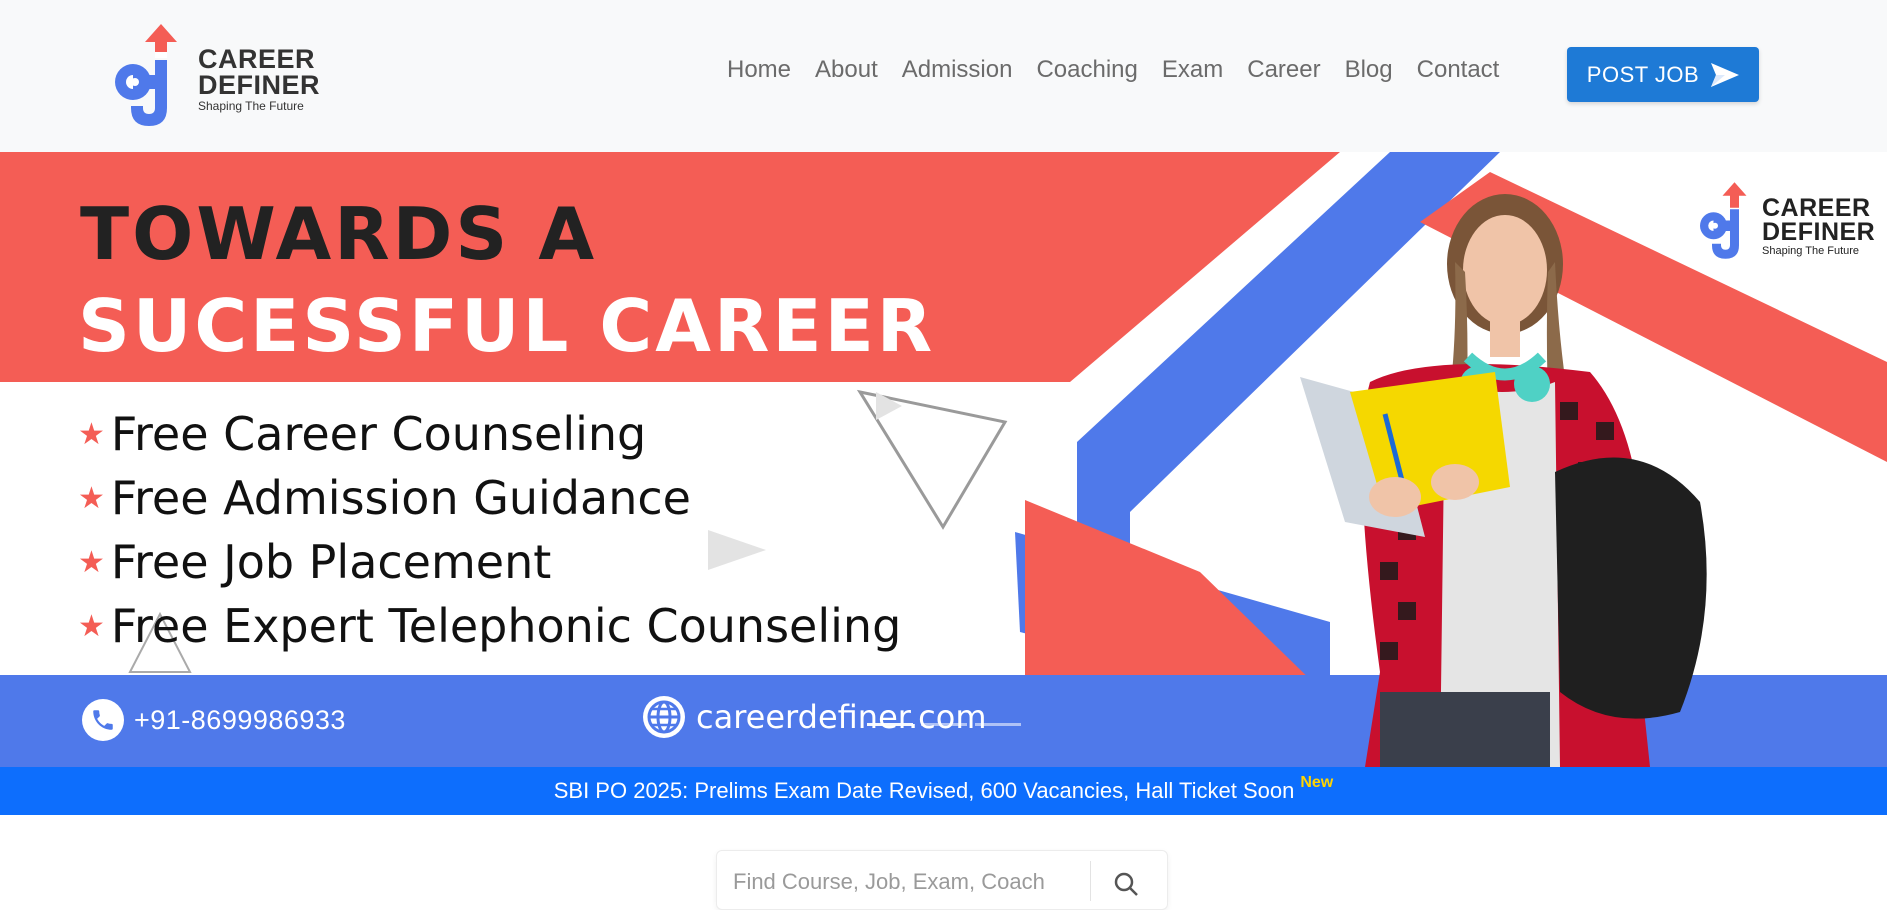  Describe the element at coordinates (507, 326) in the screenshot. I see `banner-headline-line2: SUCESSFUL CAREER` at that location.